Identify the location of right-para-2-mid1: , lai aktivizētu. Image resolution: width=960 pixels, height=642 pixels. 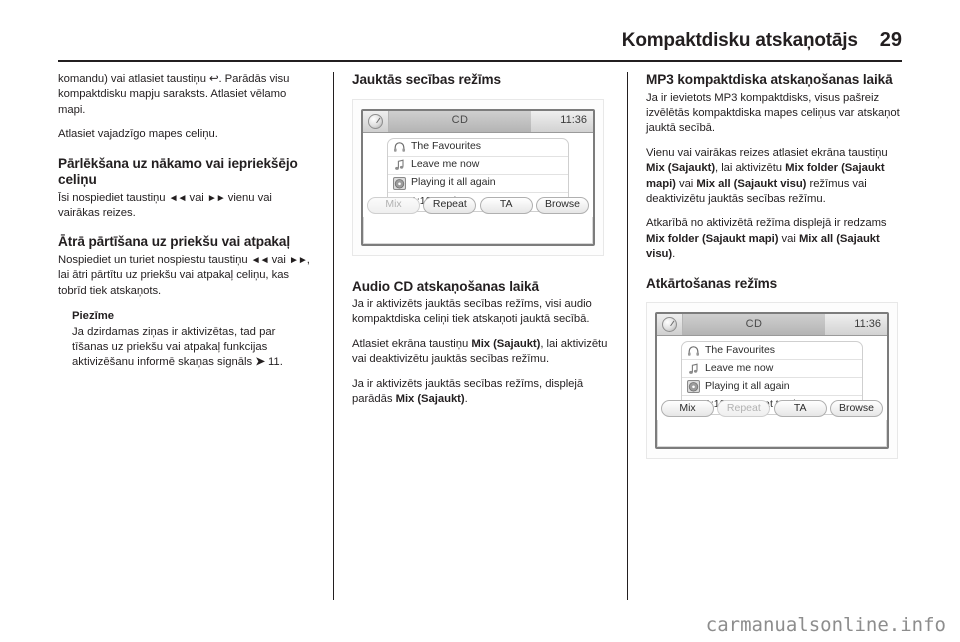
(750, 168).